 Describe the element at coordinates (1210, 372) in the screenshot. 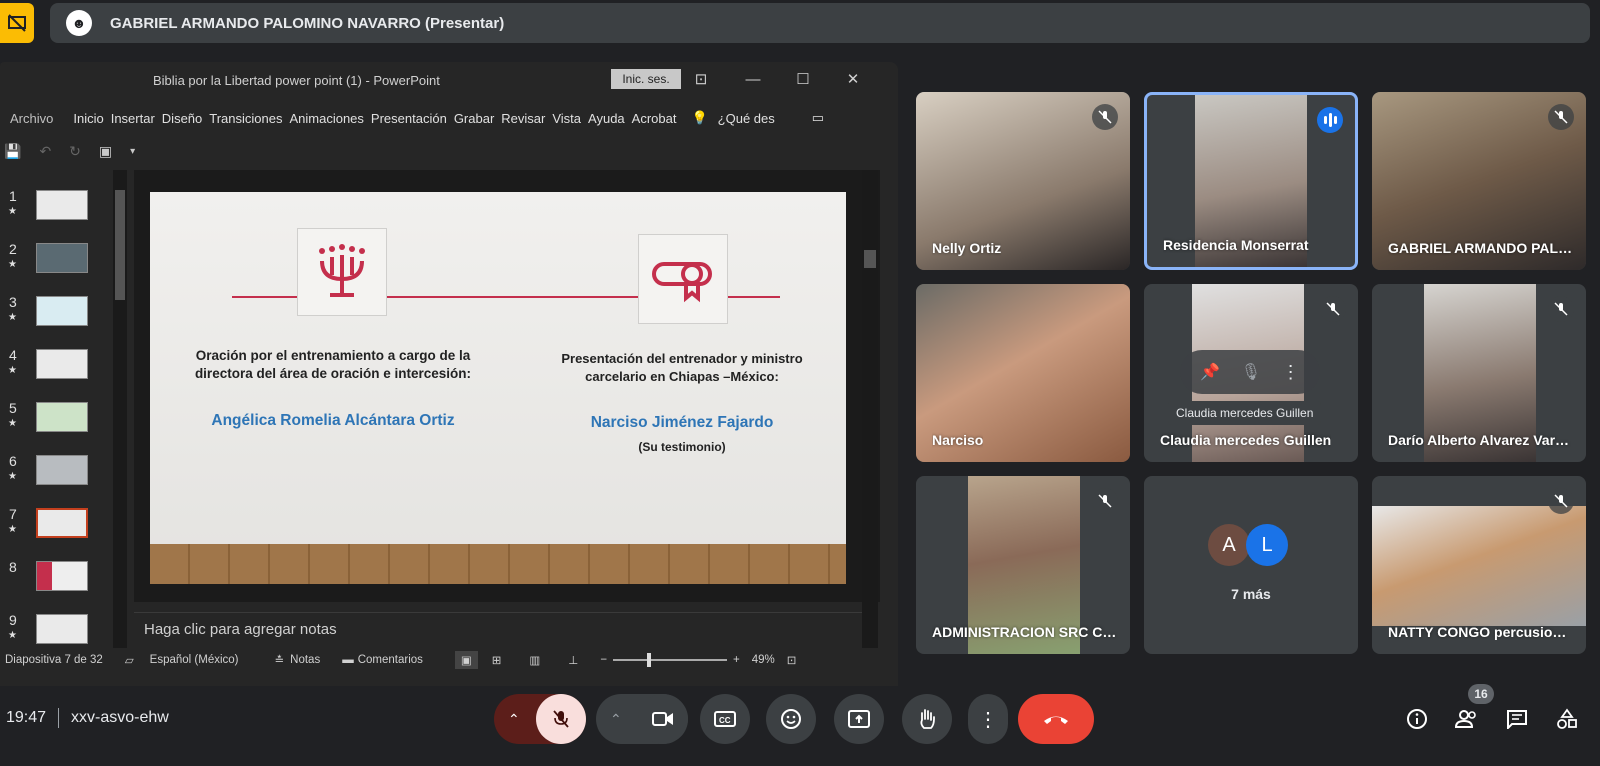

I see `pin-icon: 📌` at that location.